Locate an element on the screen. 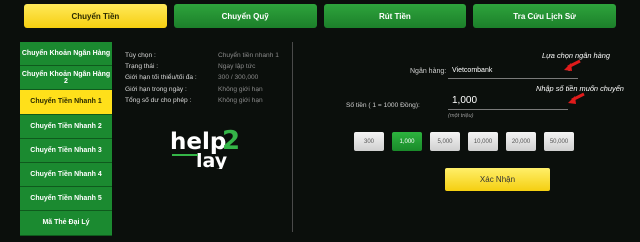  preset-10000-button: 10,000 is located at coordinates (483, 141).